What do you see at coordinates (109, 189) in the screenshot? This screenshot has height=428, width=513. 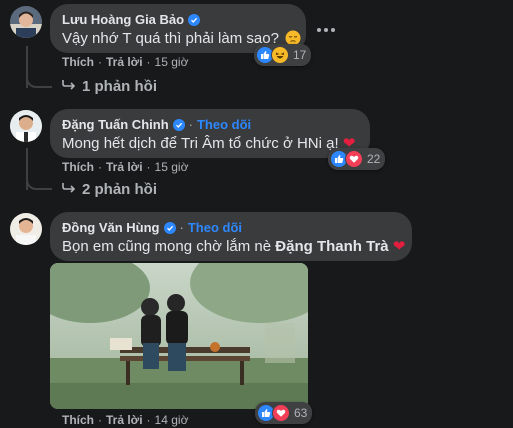 I see `view-replies-link: 2 phản hồi` at bounding box center [109, 189].